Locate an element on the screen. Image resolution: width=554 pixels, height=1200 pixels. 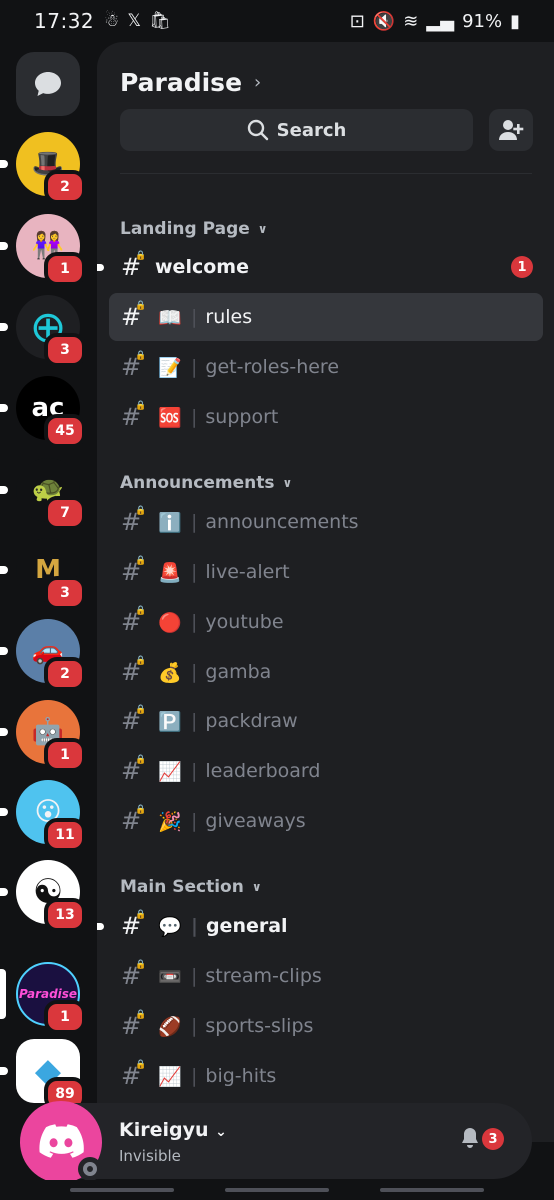
user-status: Invisible is located at coordinates (150, 1156).